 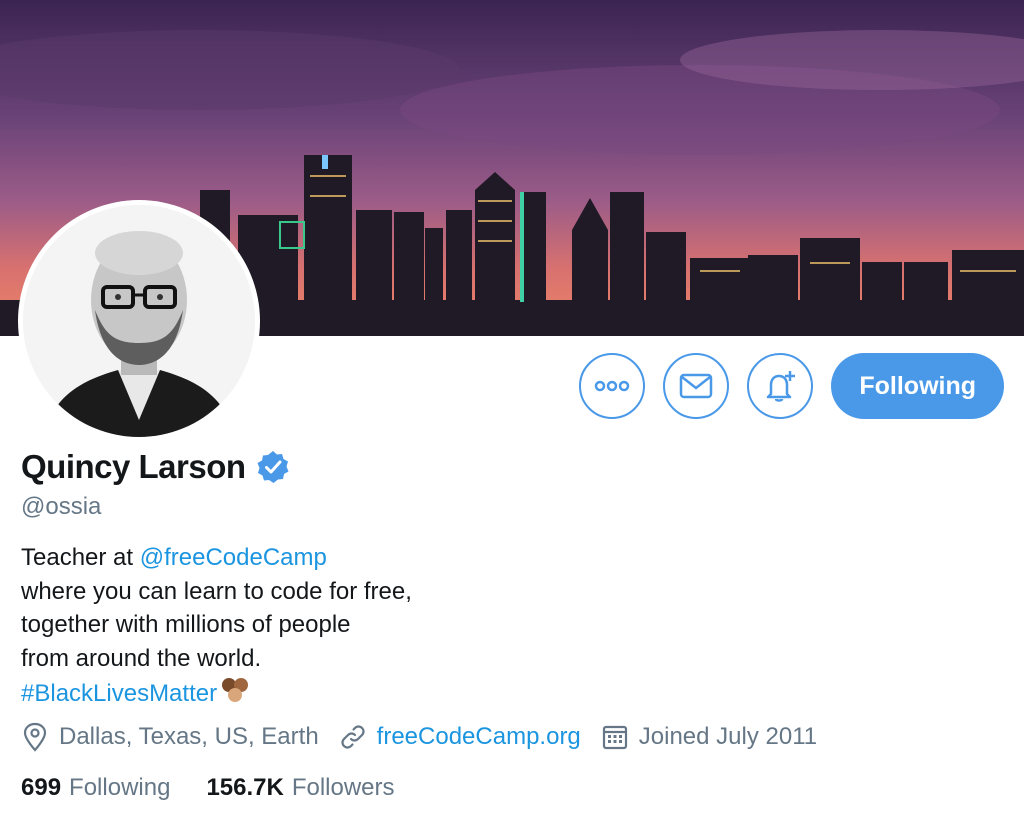 I want to click on joined-text: Joined July 2011, so click(x=728, y=736).